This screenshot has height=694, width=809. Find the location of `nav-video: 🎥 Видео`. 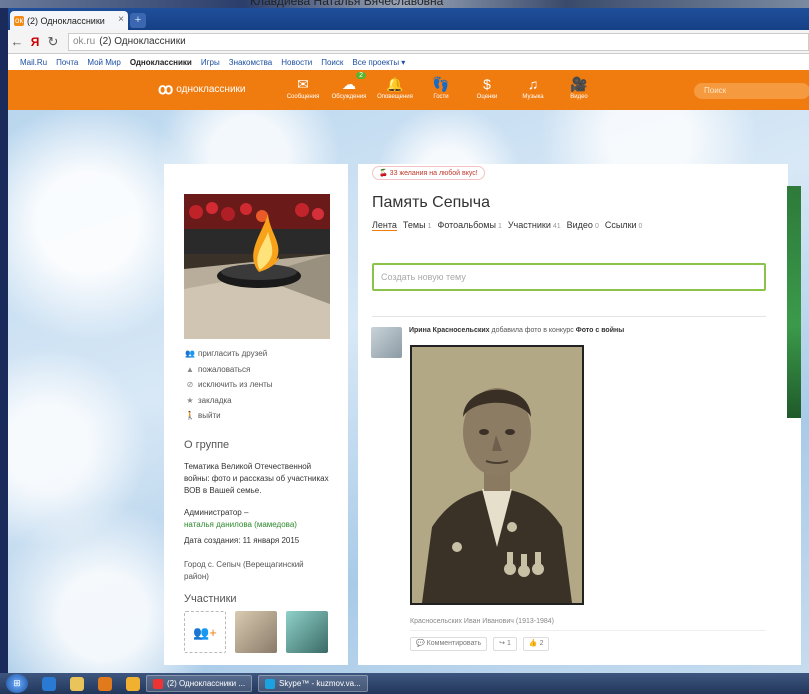

nav-video: 🎥 Видео is located at coordinates (579, 87).